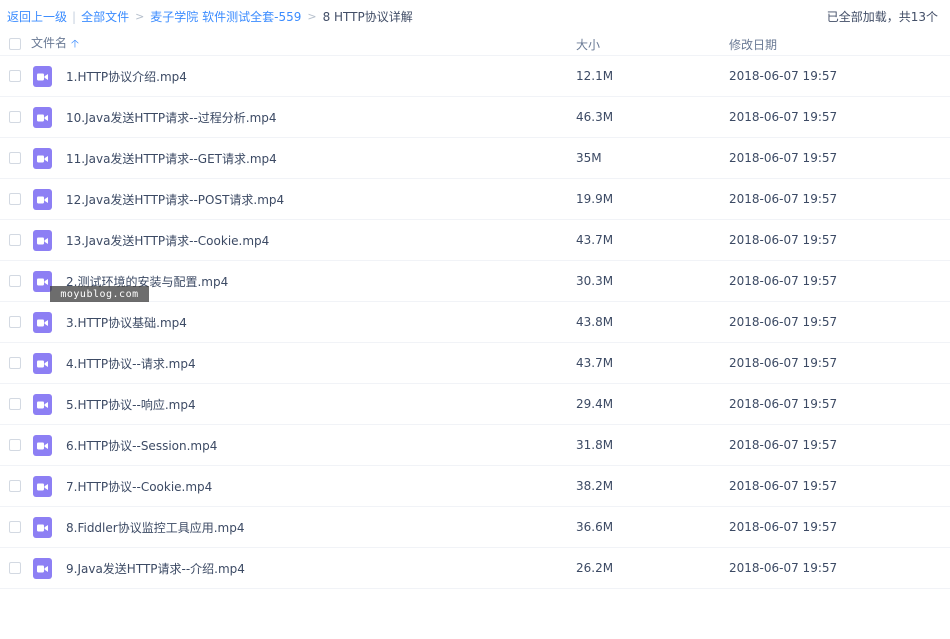 Image resolution: width=950 pixels, height=639 pixels. I want to click on file-name: 11.Java发送HTTP请求--GET请求.mp4, so click(171, 158).